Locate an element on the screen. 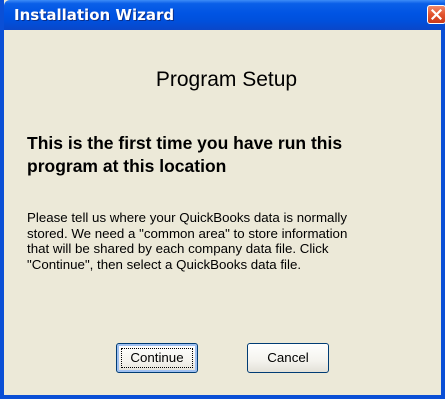 This screenshot has width=445, height=399. close-button is located at coordinates (436, 14).